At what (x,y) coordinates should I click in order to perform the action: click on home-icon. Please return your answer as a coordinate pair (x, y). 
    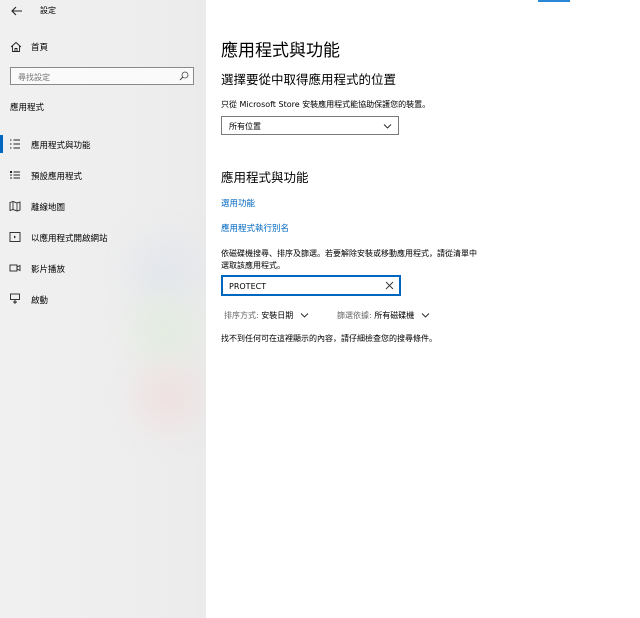
    Looking at the image, I should click on (16, 46).